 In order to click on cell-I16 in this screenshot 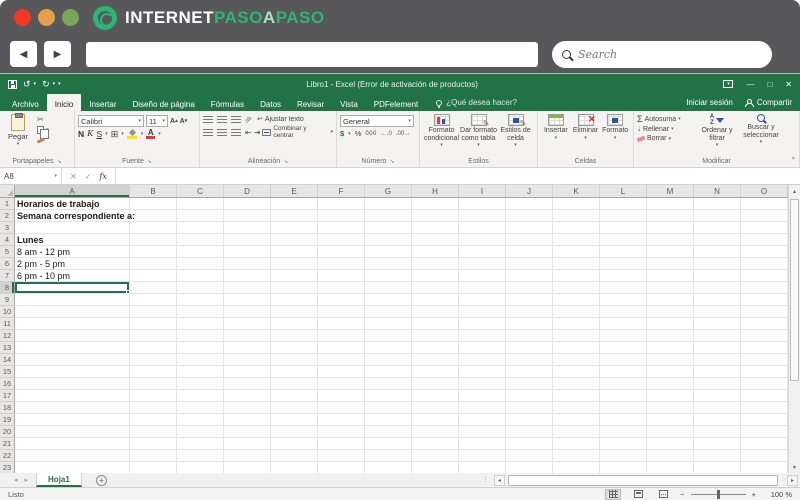, I will do `click(482, 384)`.